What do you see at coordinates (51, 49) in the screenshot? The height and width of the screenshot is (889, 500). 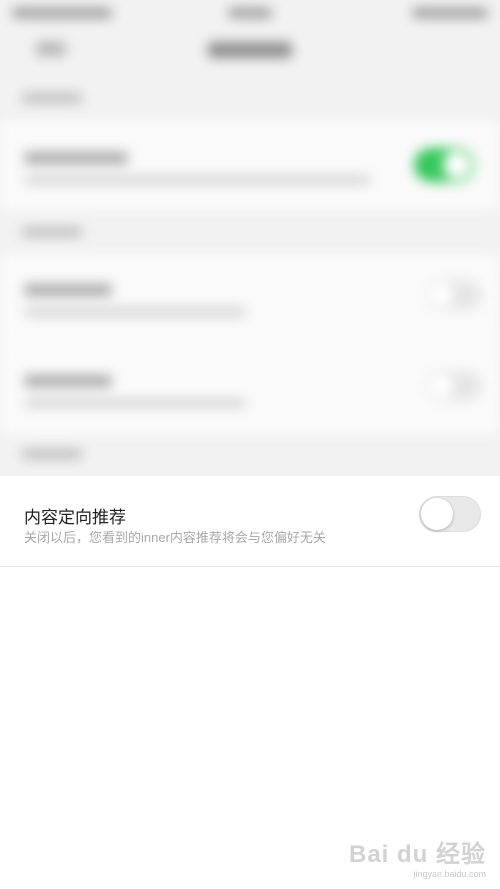 I see `back-button` at bounding box center [51, 49].